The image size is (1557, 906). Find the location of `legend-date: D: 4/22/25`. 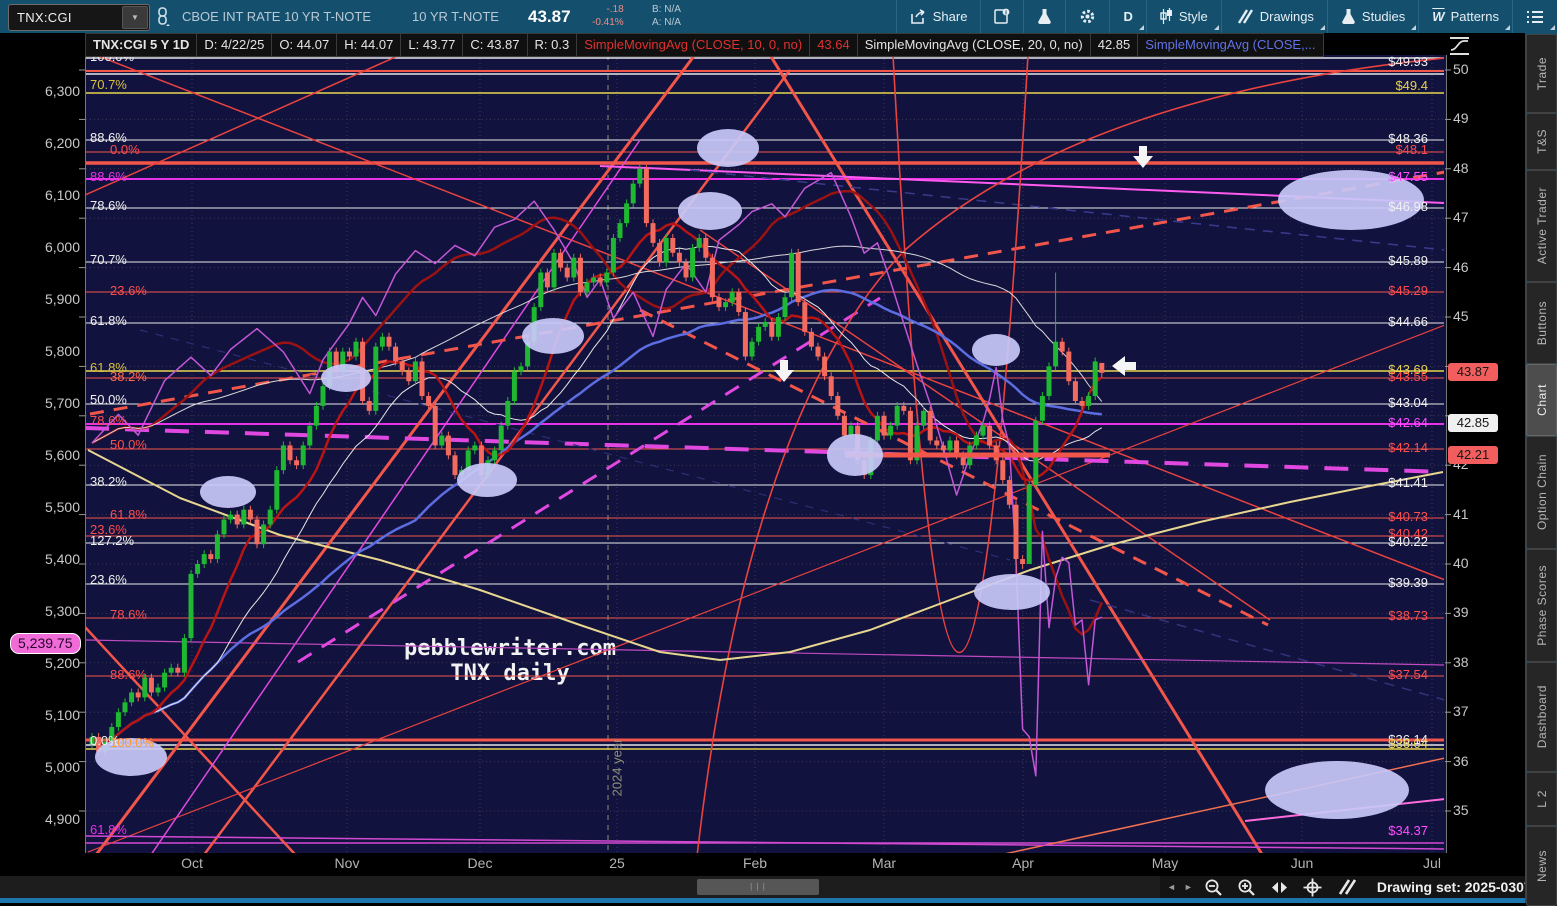

legend-date: D: 4/22/25 is located at coordinates (235, 45).